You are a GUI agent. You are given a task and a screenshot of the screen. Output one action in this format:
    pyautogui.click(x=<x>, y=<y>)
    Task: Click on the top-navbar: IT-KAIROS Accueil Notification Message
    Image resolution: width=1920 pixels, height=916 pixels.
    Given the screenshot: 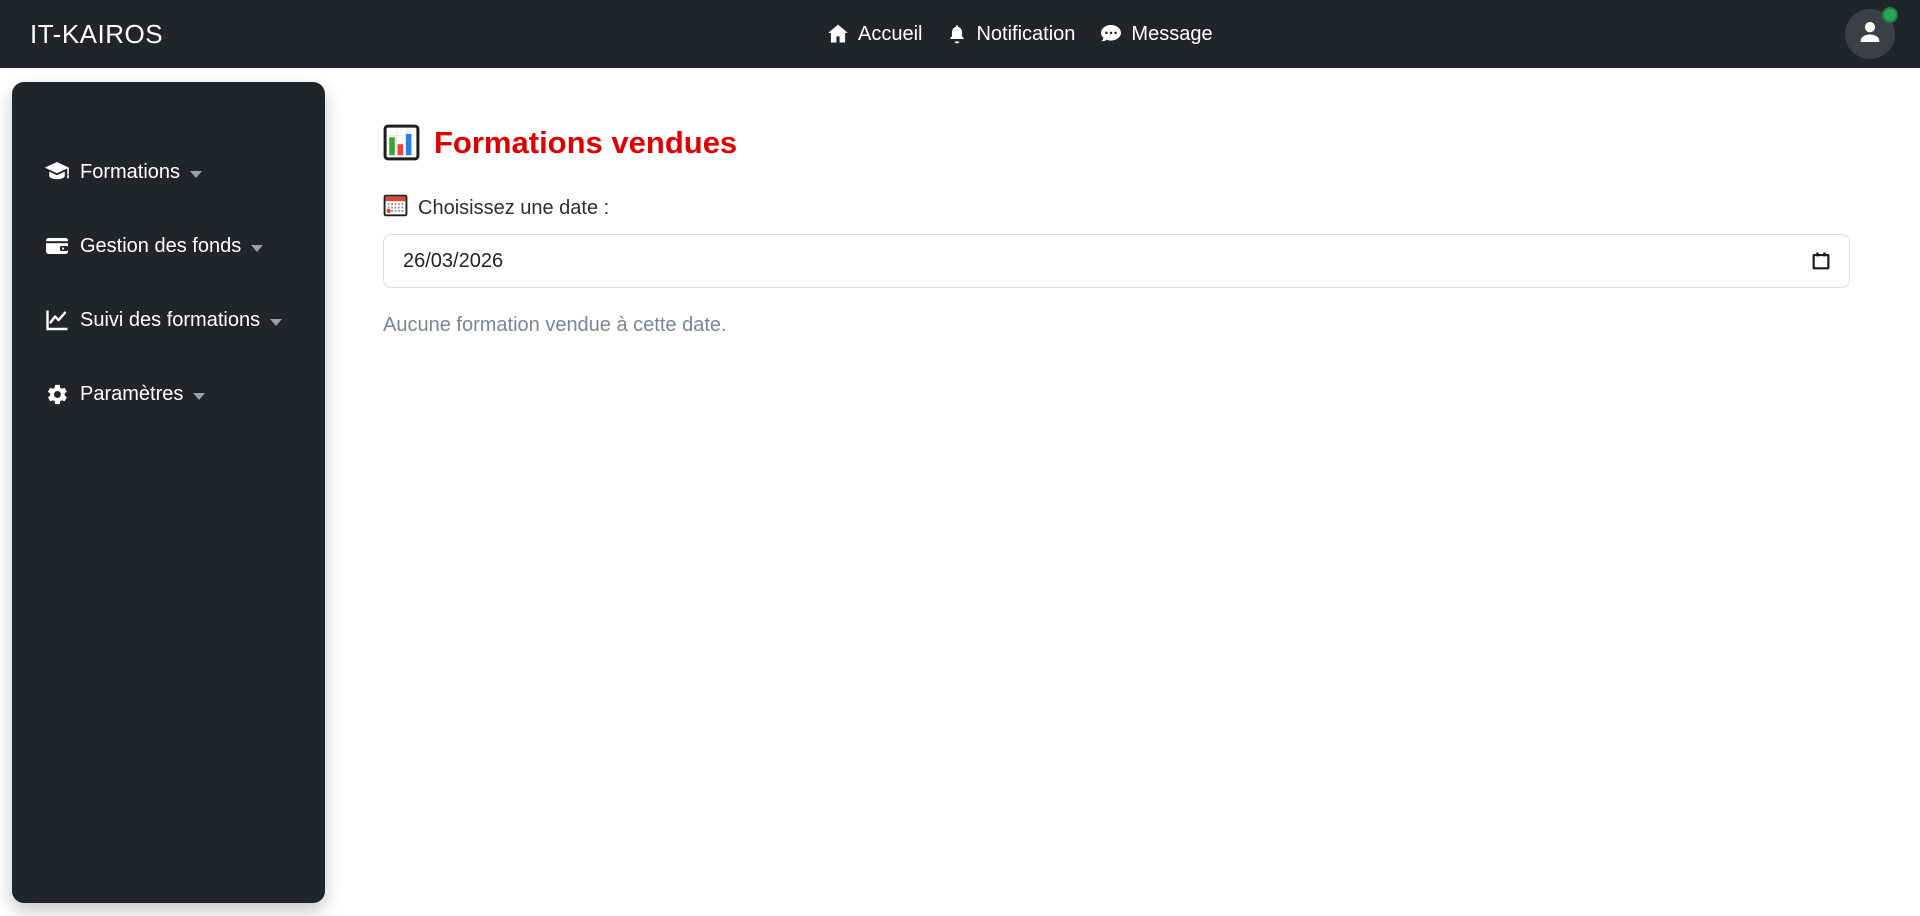 What is the action you would take?
    pyautogui.click(x=960, y=34)
    